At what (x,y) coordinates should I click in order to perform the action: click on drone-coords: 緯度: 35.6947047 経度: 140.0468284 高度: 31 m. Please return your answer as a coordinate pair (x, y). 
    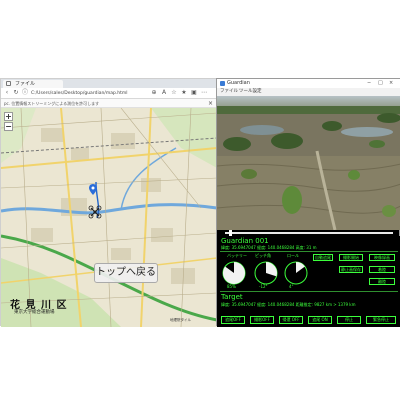
    Looking at the image, I should click on (269, 247).